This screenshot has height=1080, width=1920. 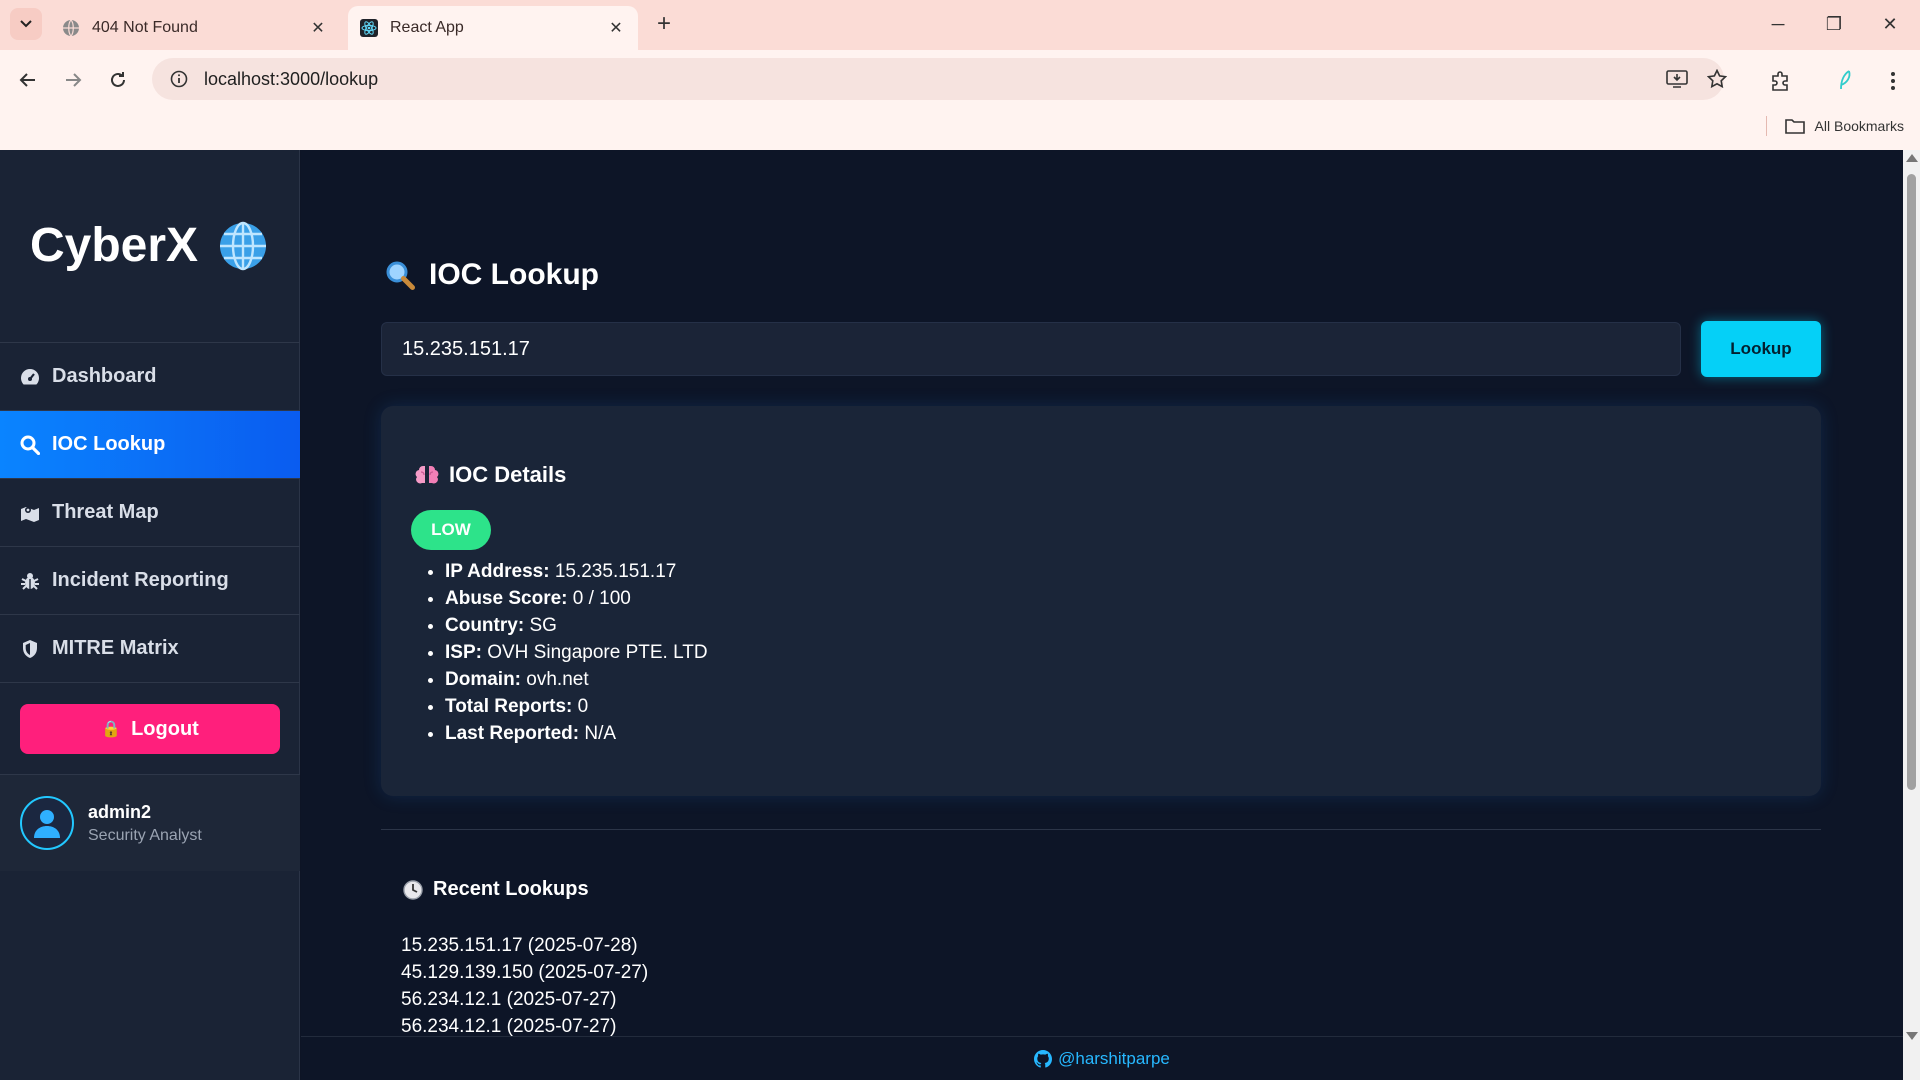 I want to click on shield-icon, so click(x=30, y=649).